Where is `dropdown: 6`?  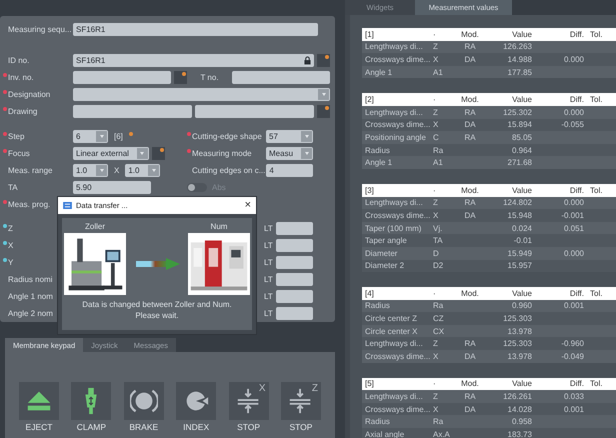
dropdown: 6 is located at coordinates (90, 136).